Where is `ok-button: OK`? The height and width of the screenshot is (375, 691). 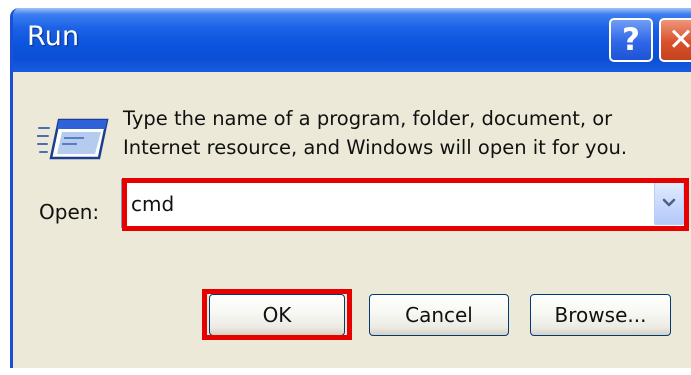 ok-button: OK is located at coordinates (277, 315).